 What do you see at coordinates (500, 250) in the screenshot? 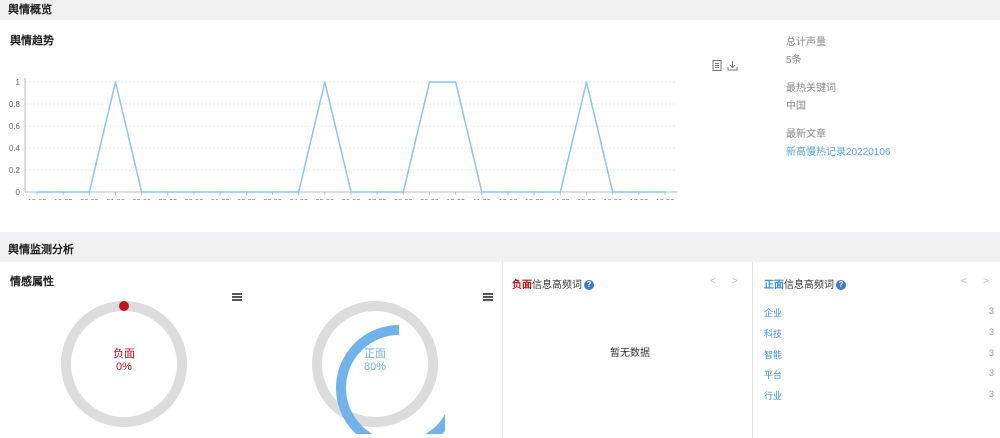
I see `analysis-header: 舆情监测分析` at bounding box center [500, 250].